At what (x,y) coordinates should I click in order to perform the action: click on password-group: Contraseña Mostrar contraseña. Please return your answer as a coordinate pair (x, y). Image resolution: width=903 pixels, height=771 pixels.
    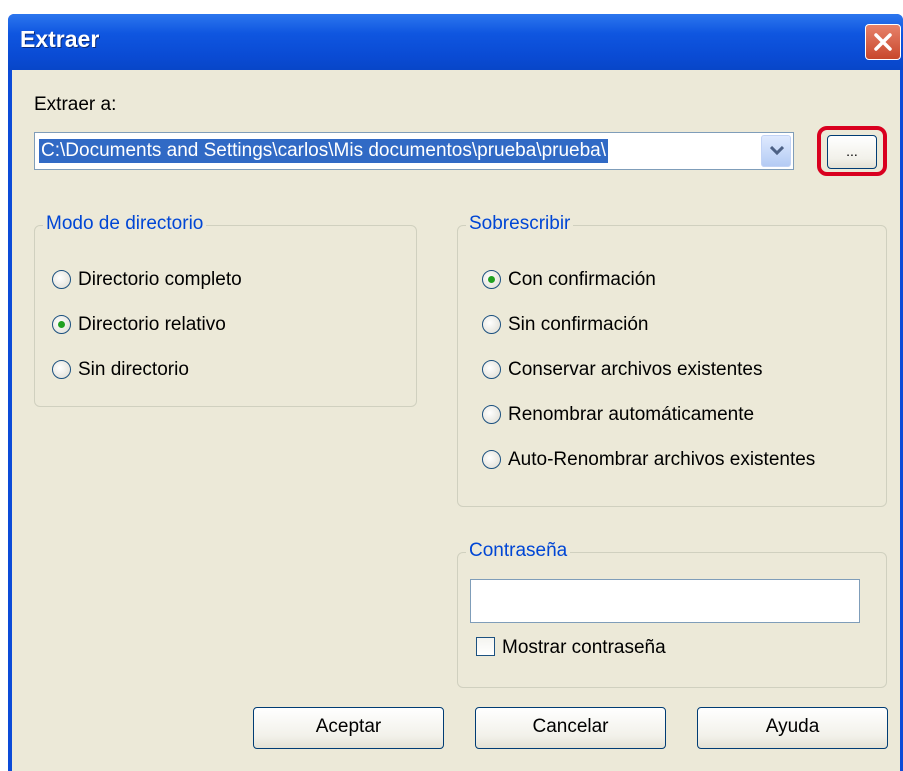
    Looking at the image, I should click on (672, 614).